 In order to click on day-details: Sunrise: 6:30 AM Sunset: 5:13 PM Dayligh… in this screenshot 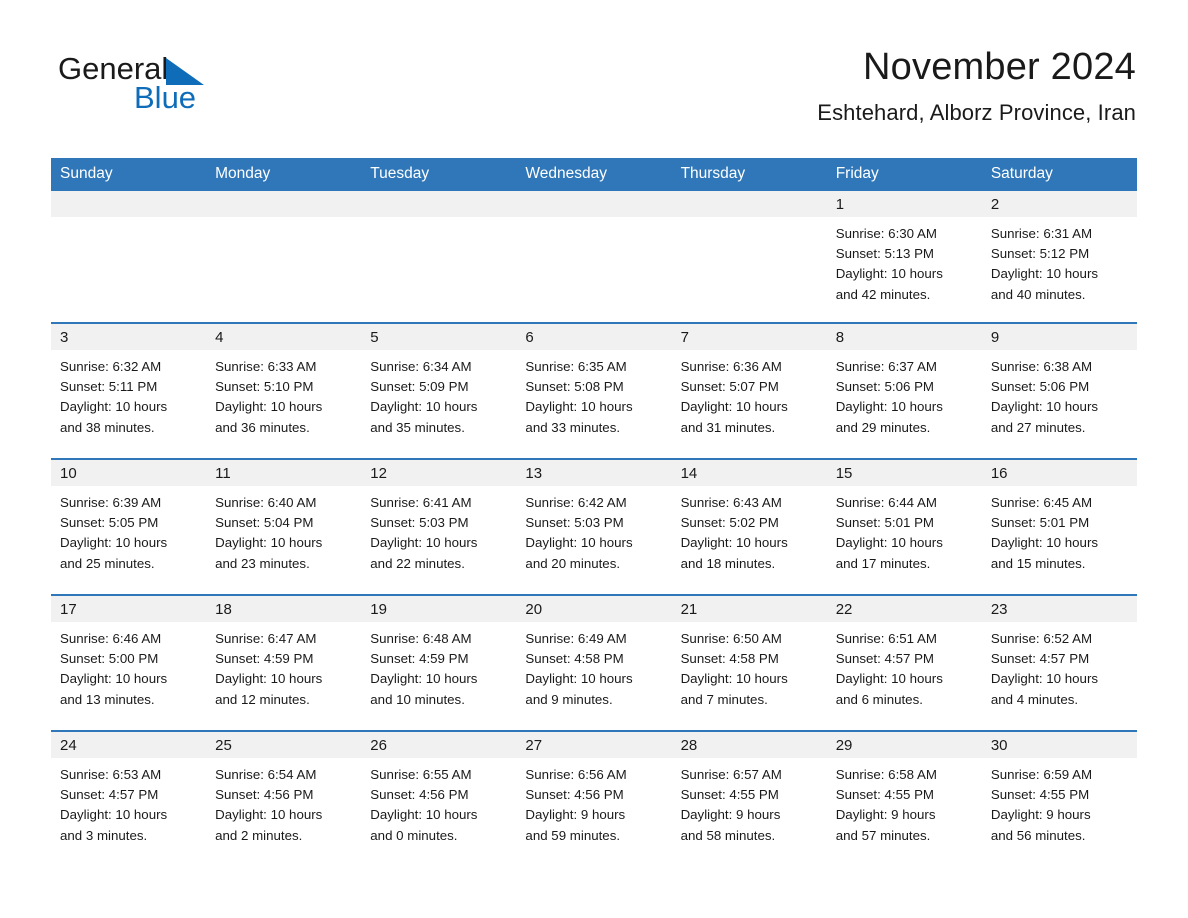, I will do `click(904, 269)`.